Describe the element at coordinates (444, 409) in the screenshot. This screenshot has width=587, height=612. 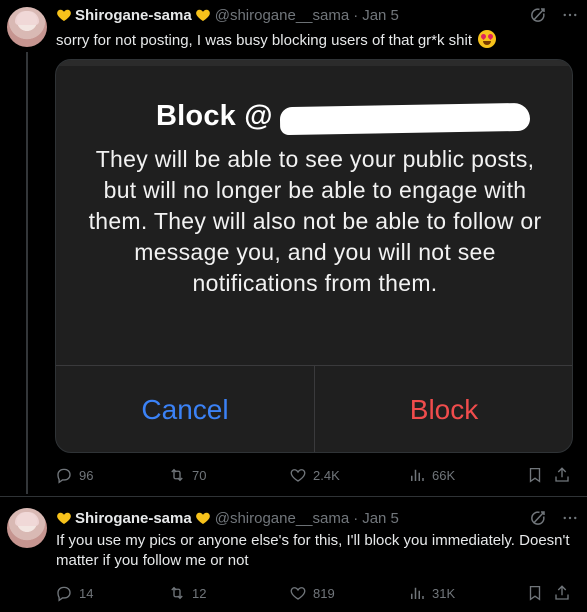
I see `block-button: Block` at that location.